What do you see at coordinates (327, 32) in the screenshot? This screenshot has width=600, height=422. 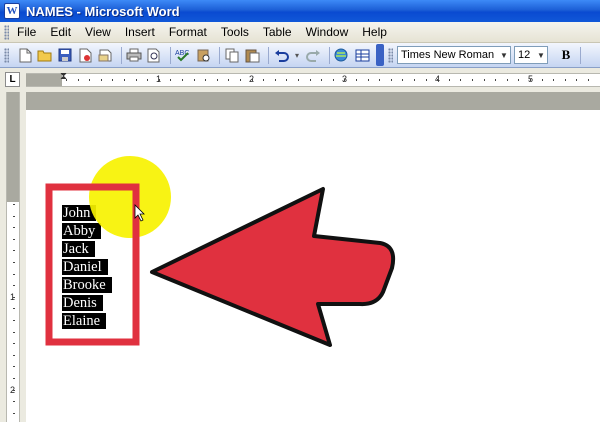 I see `menu-window: Window` at bounding box center [327, 32].